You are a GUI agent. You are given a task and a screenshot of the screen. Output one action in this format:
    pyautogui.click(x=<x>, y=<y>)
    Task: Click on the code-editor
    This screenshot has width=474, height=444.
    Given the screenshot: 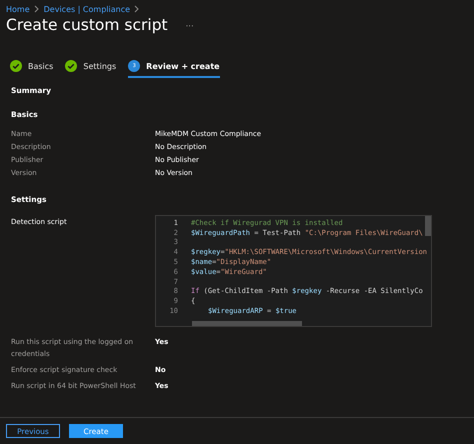 What is the action you would take?
    pyautogui.click(x=293, y=271)
    